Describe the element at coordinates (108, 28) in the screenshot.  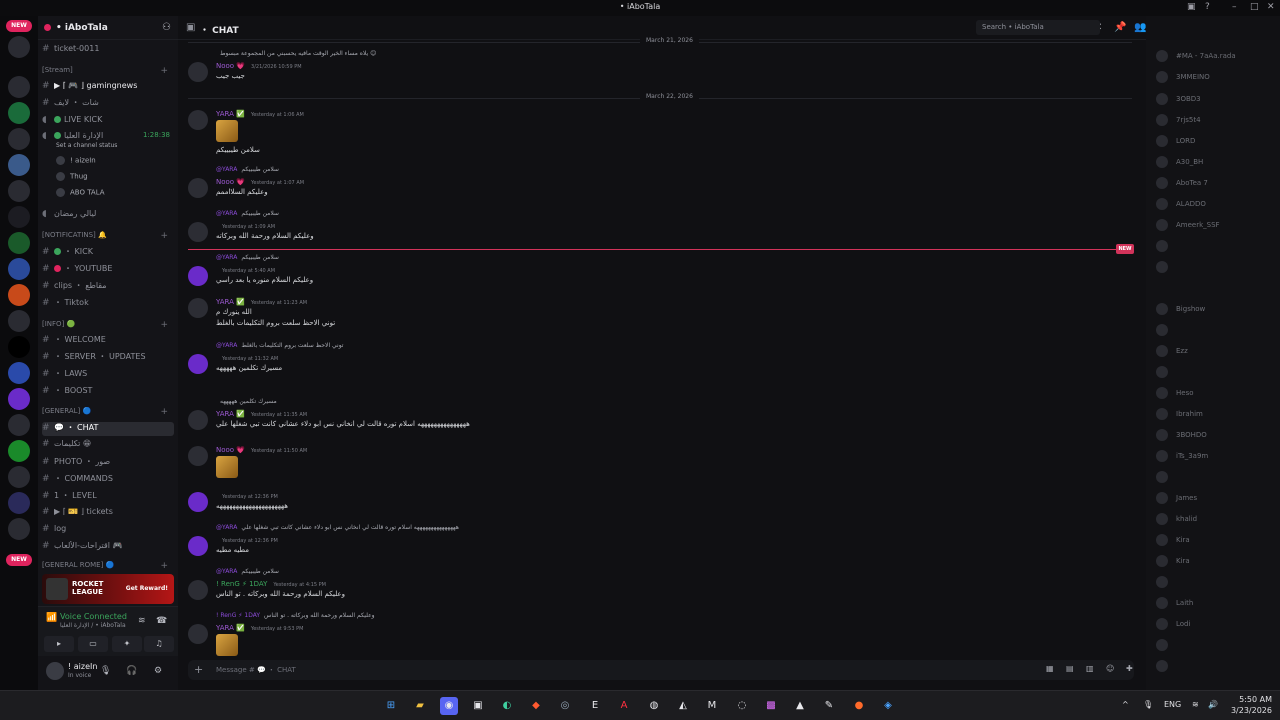
I see `guild-header: • iAboTala ⚇` at that location.